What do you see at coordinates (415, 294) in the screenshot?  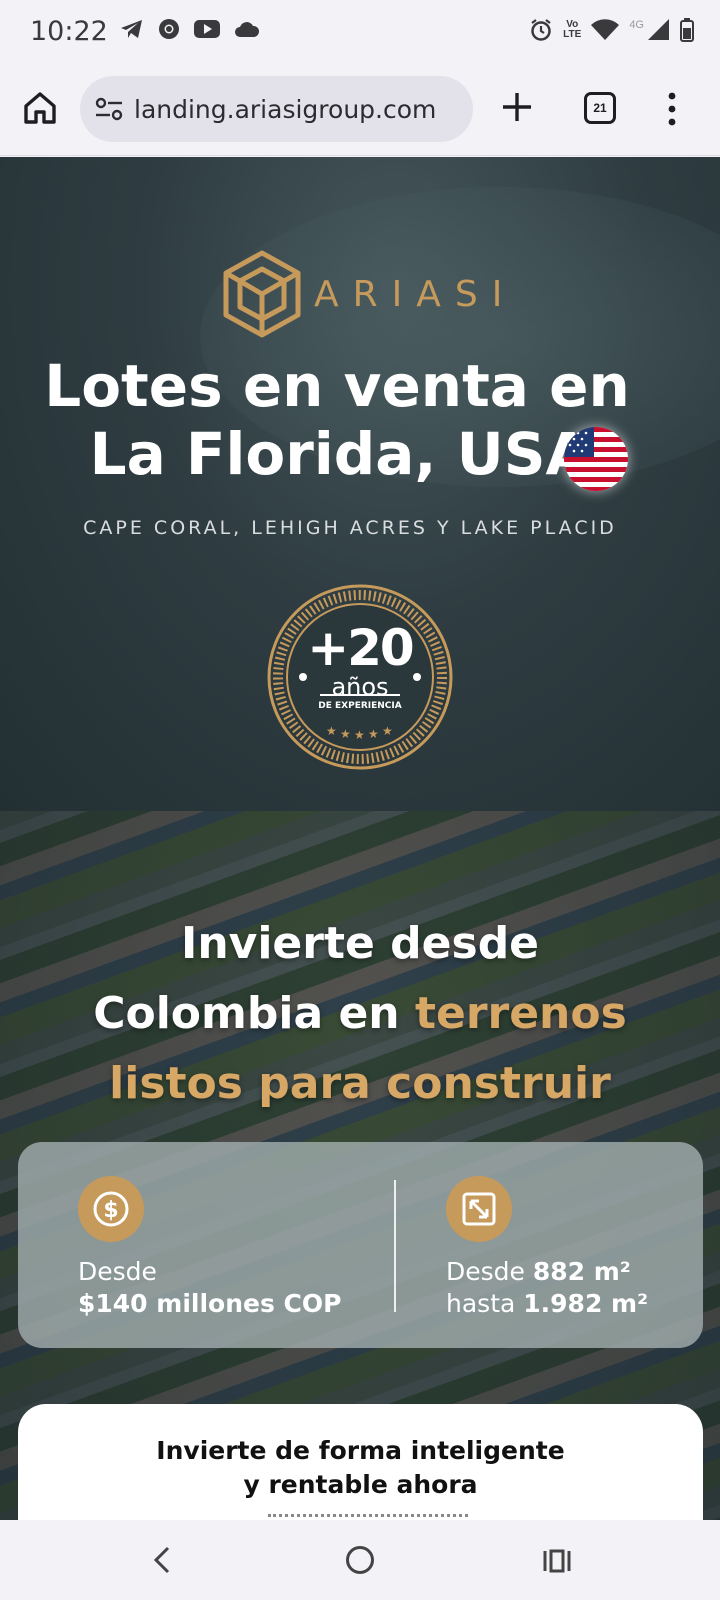 I see `logo-text: ARIASI` at bounding box center [415, 294].